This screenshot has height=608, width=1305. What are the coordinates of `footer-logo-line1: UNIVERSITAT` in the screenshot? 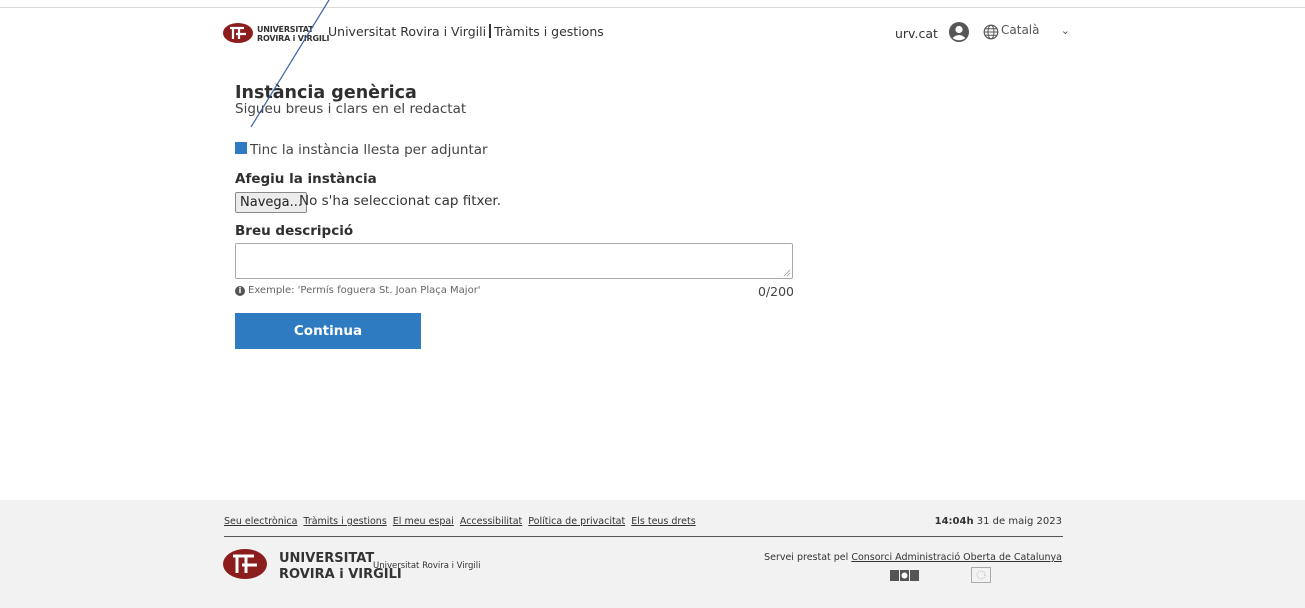 It's located at (327, 558).